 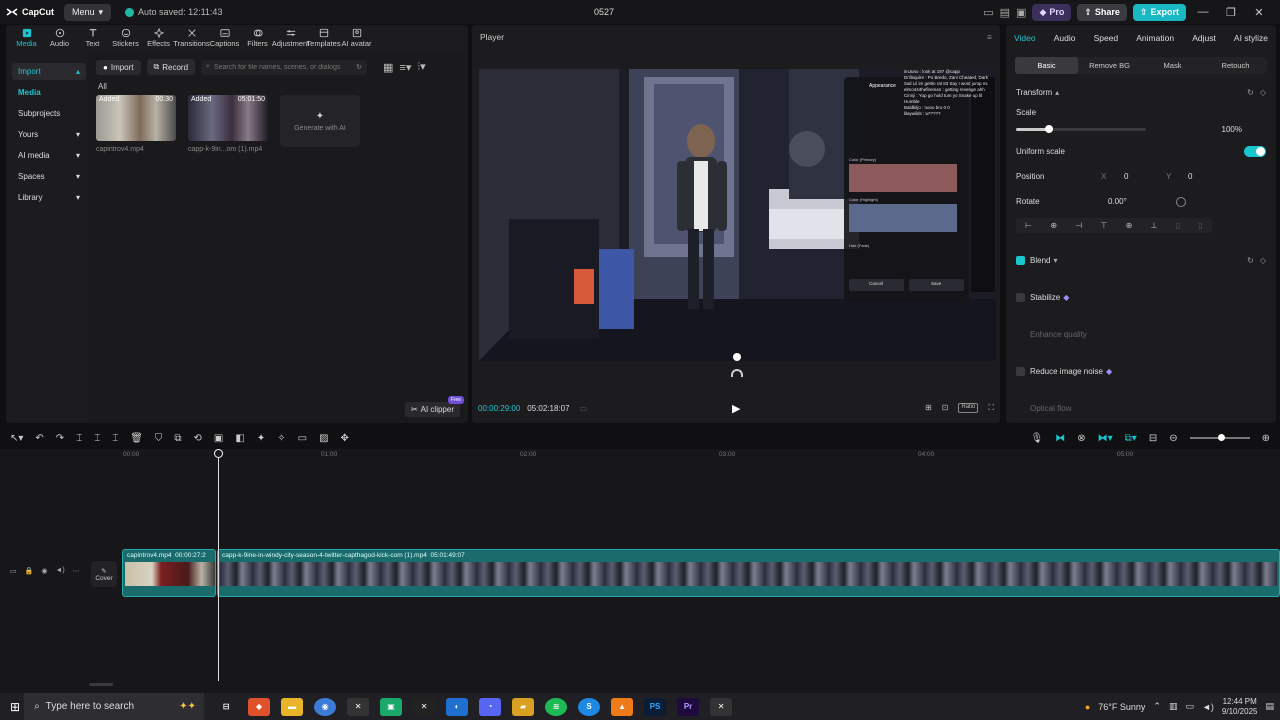 I want to click on scale-slider-knob, so click(x=1048, y=128).